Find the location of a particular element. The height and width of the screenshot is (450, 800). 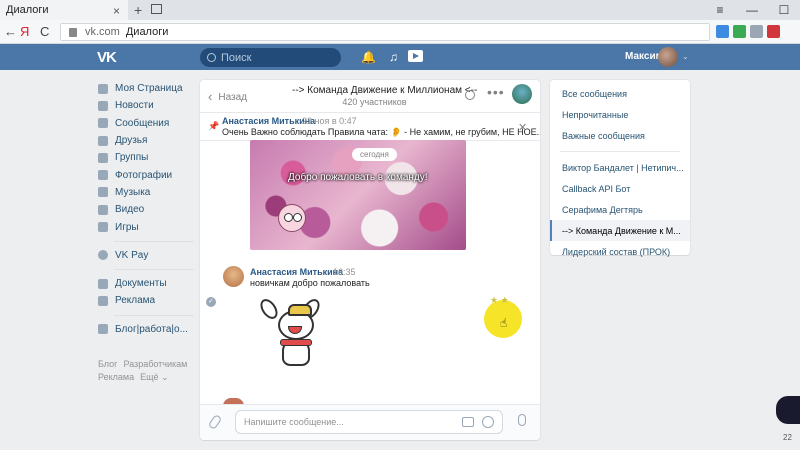

microphone-icon is located at coordinates (522, 420).